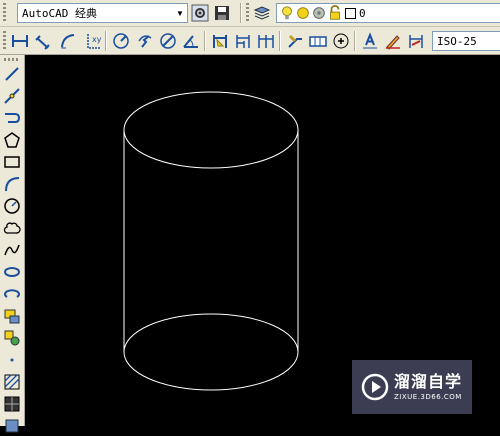 The height and width of the screenshot is (436, 500). I want to click on arc-length-button, so click(68, 41).